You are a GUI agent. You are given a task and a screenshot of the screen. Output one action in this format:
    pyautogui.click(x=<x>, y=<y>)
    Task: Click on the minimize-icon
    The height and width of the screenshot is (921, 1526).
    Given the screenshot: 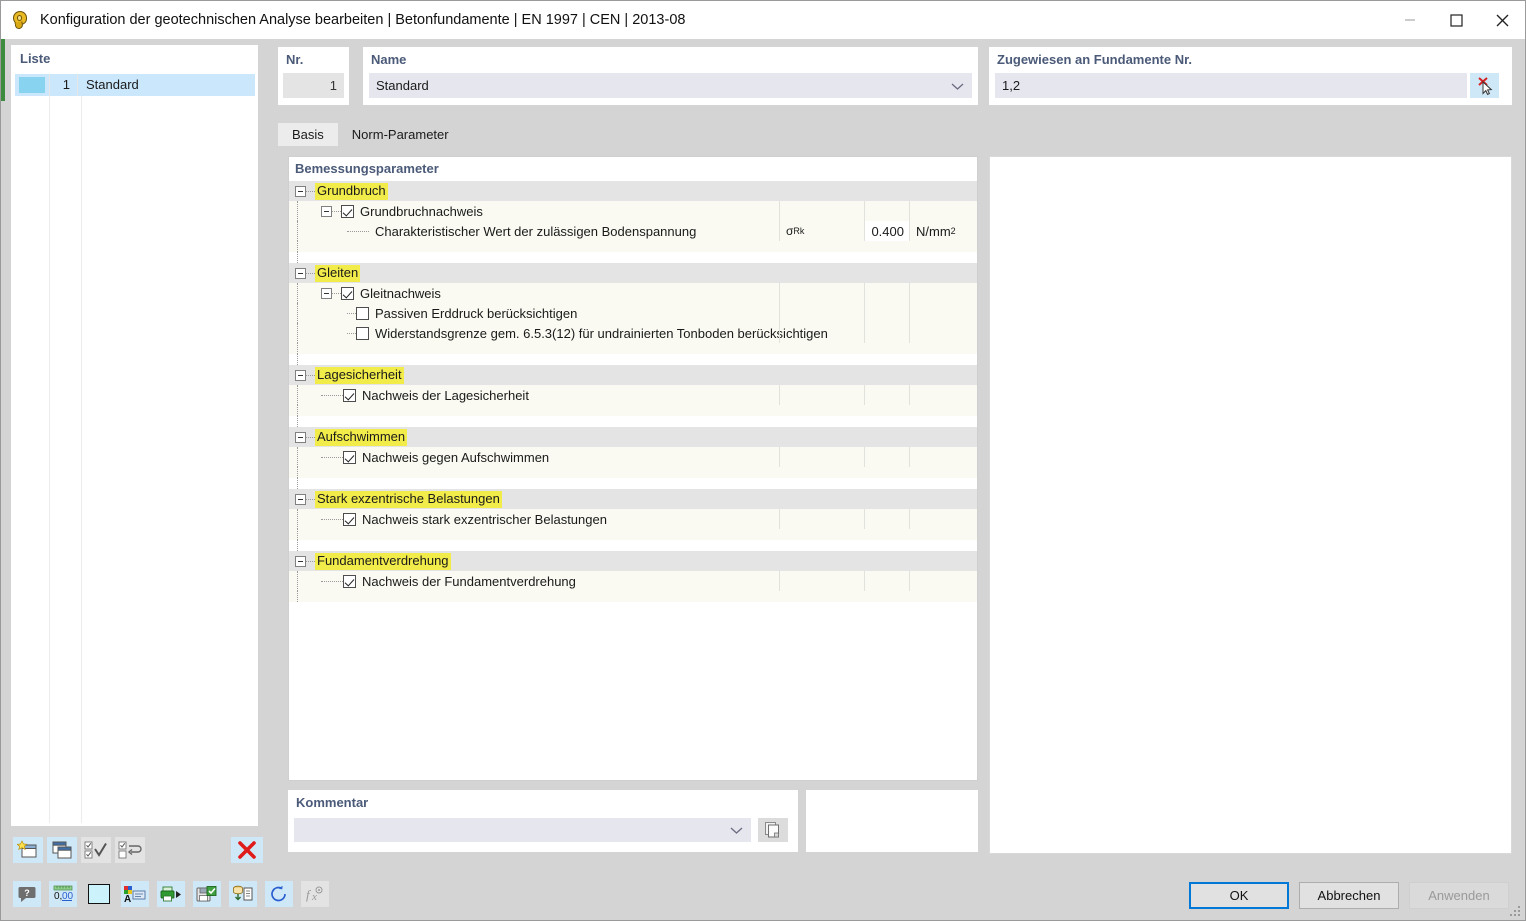 What is the action you would take?
    pyautogui.click(x=1410, y=20)
    